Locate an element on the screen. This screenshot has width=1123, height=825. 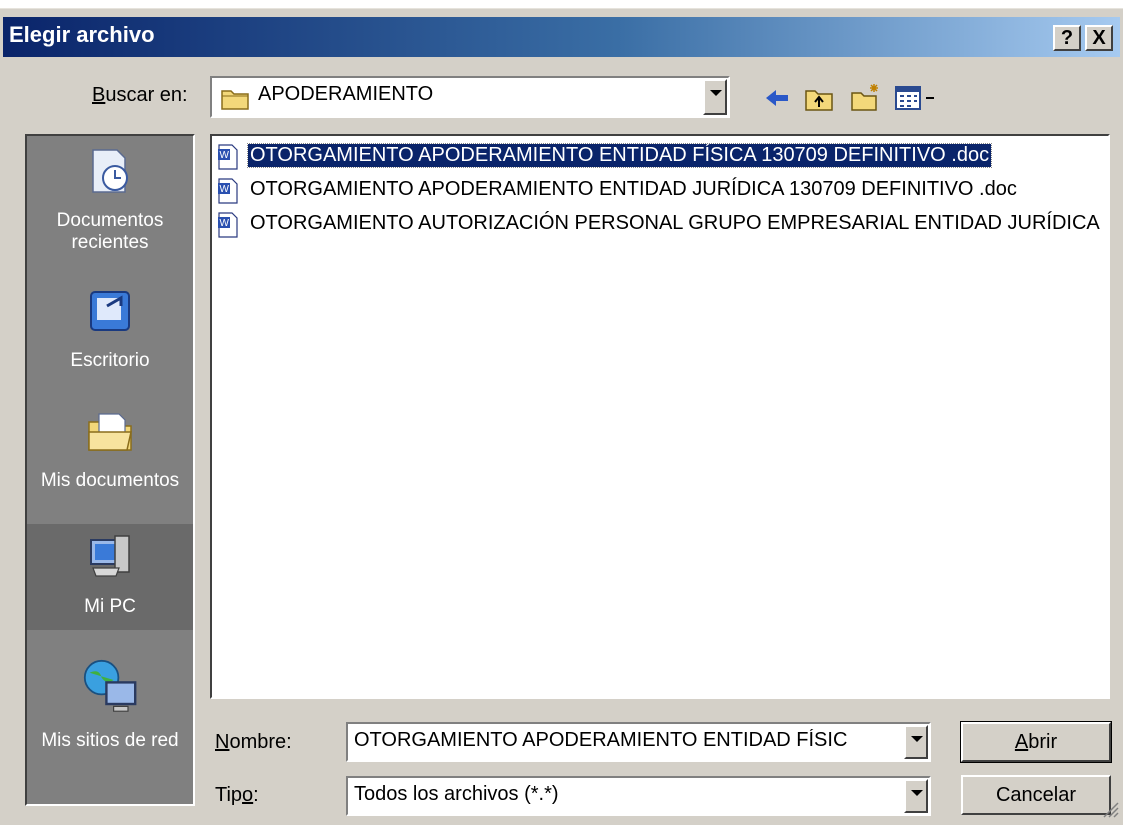
place-label: Documentos recientes is located at coordinates (110, 231).